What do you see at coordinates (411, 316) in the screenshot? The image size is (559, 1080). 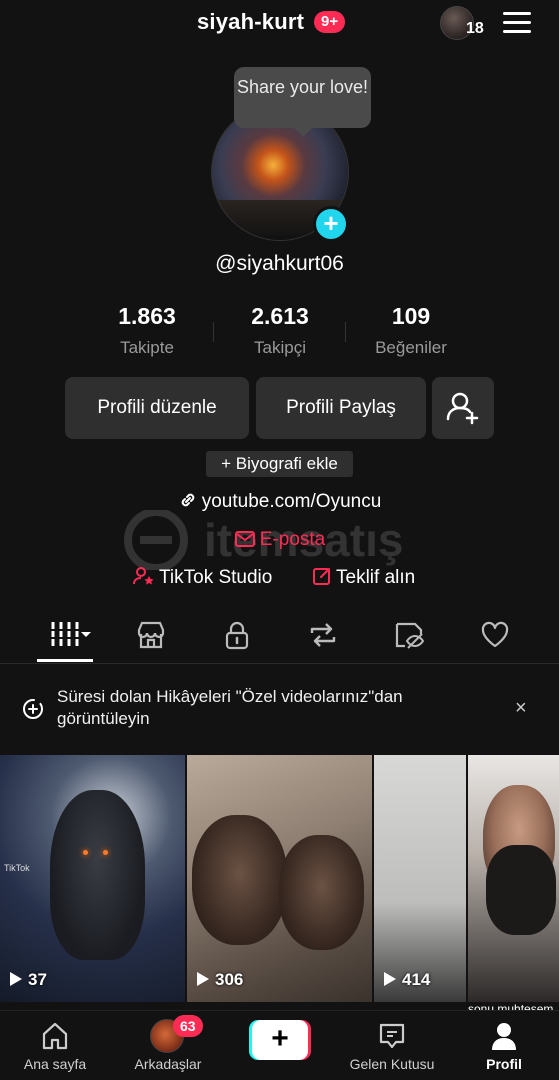 I see `stat-value: 109` at bounding box center [411, 316].